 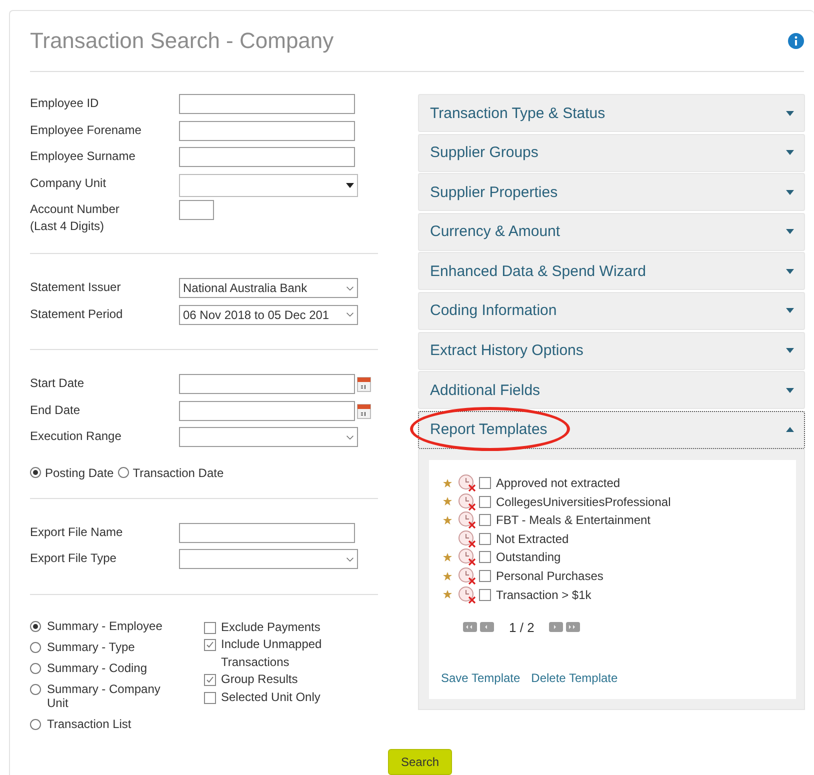 I want to click on template-name: Outstanding, so click(x=528, y=557).